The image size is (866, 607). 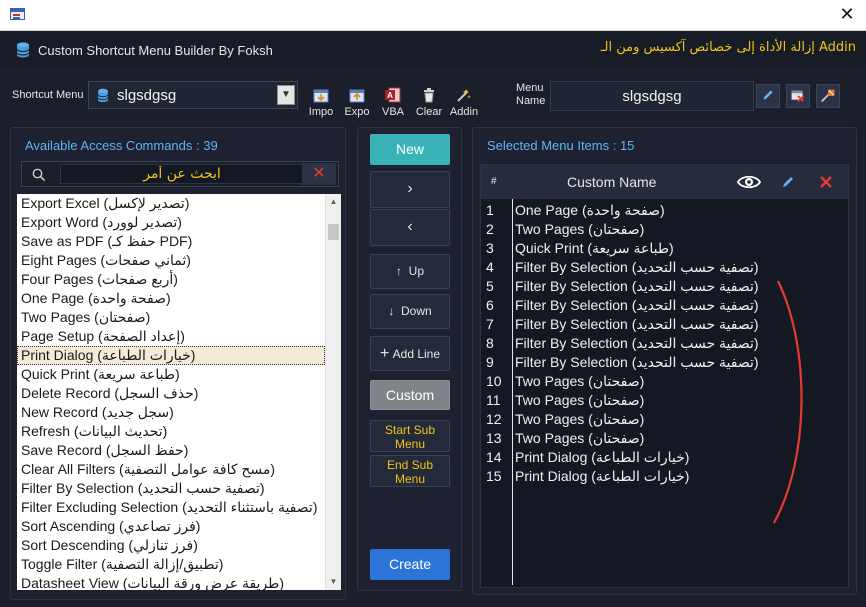 What do you see at coordinates (429, 95) in the screenshot?
I see `trash-icon` at bounding box center [429, 95].